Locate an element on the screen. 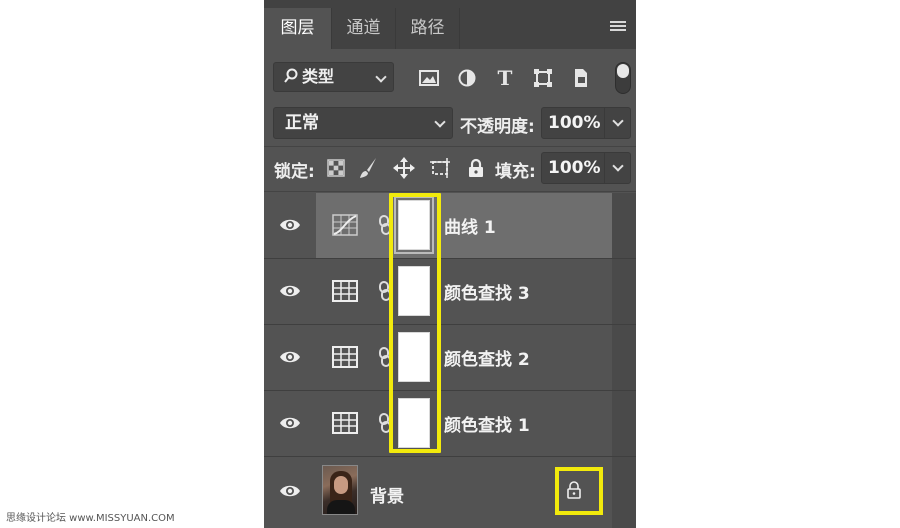  layer-name: 颜色查找 2 is located at coordinates (487, 360).